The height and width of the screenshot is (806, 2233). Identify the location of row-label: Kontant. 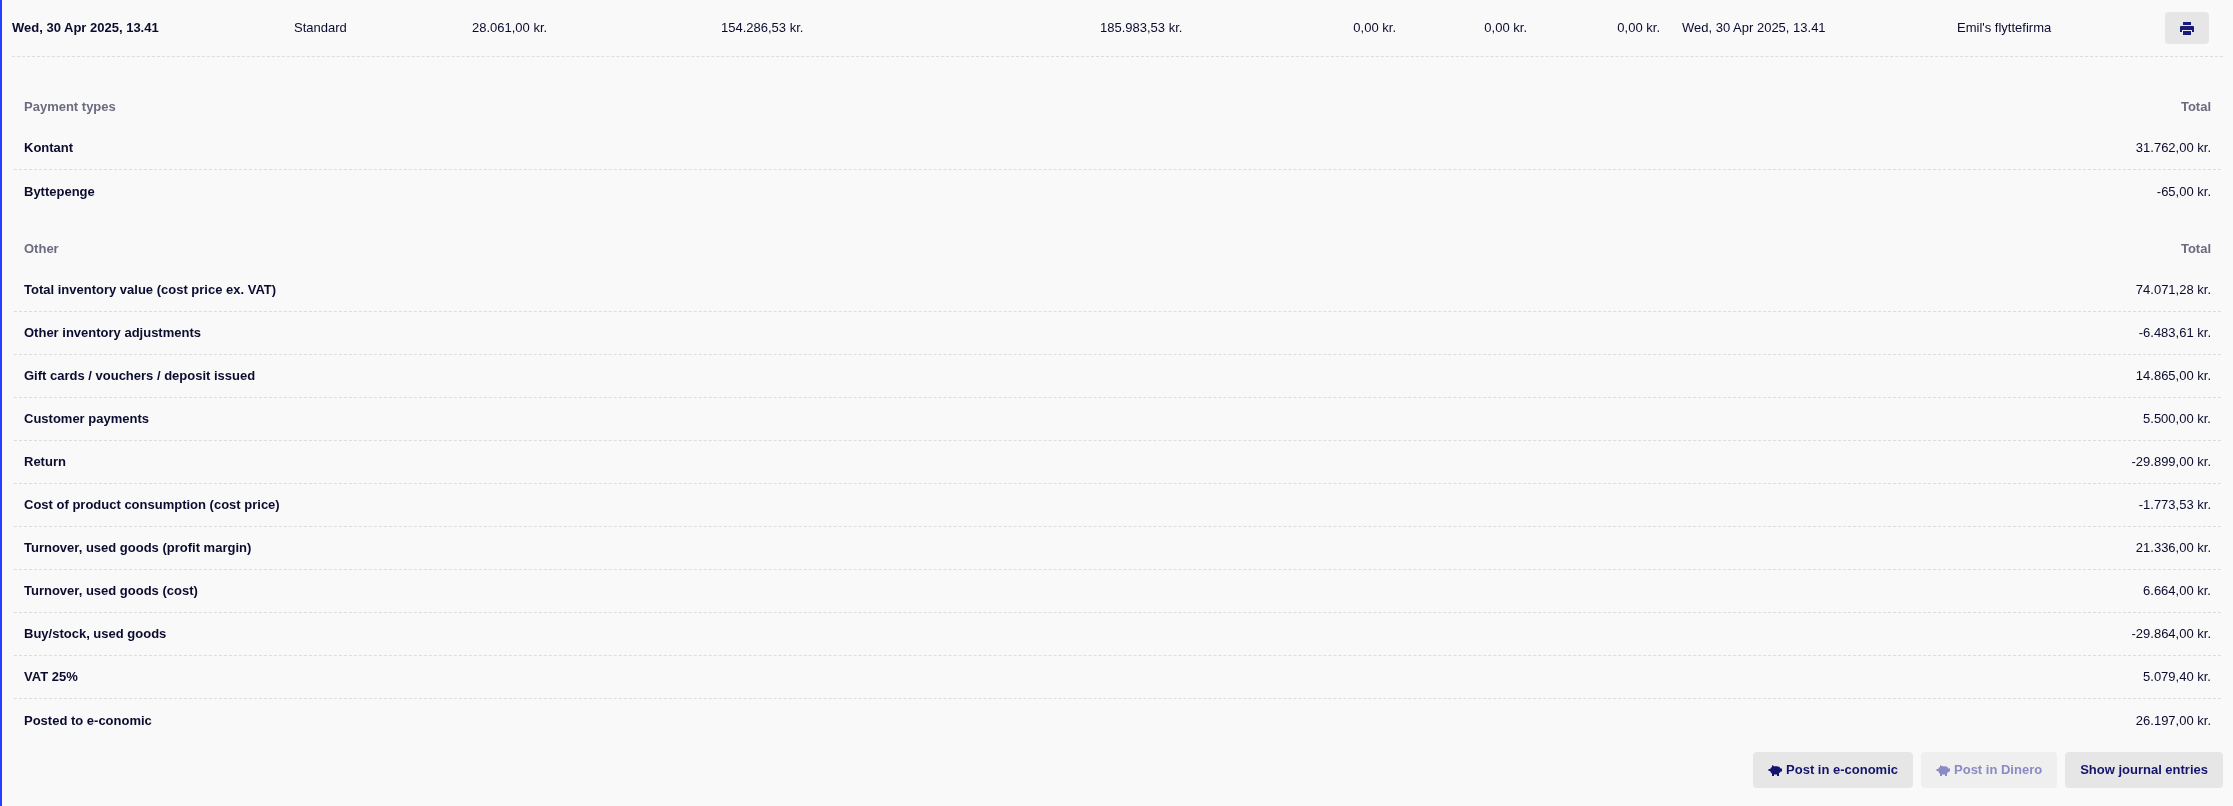
(49, 148).